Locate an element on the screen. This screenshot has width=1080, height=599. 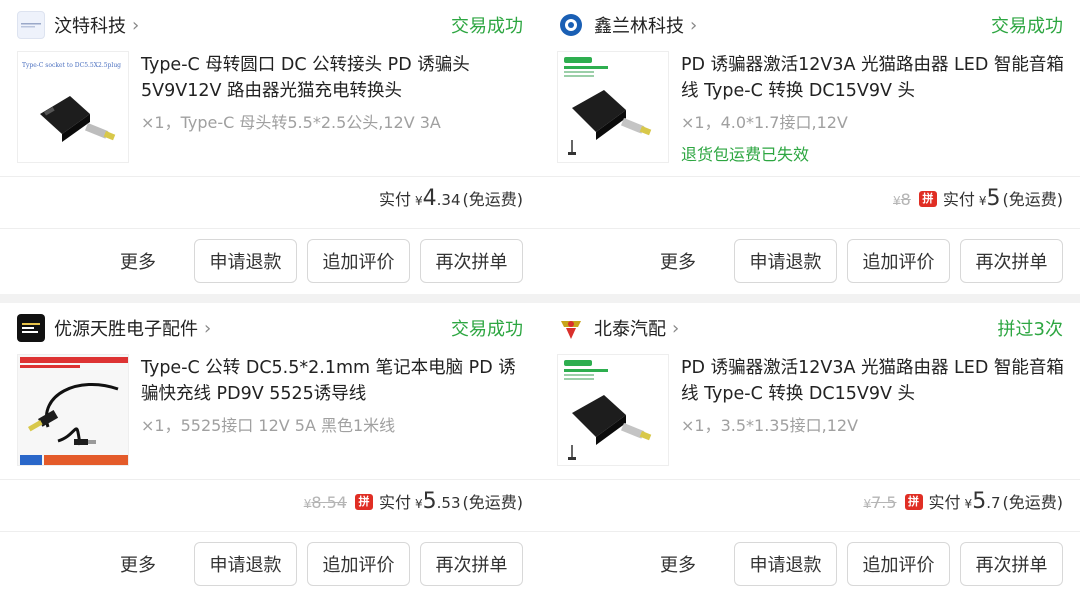
product-spec: ×1，4.0*1.7接口,12V is located at coordinates (764, 122).